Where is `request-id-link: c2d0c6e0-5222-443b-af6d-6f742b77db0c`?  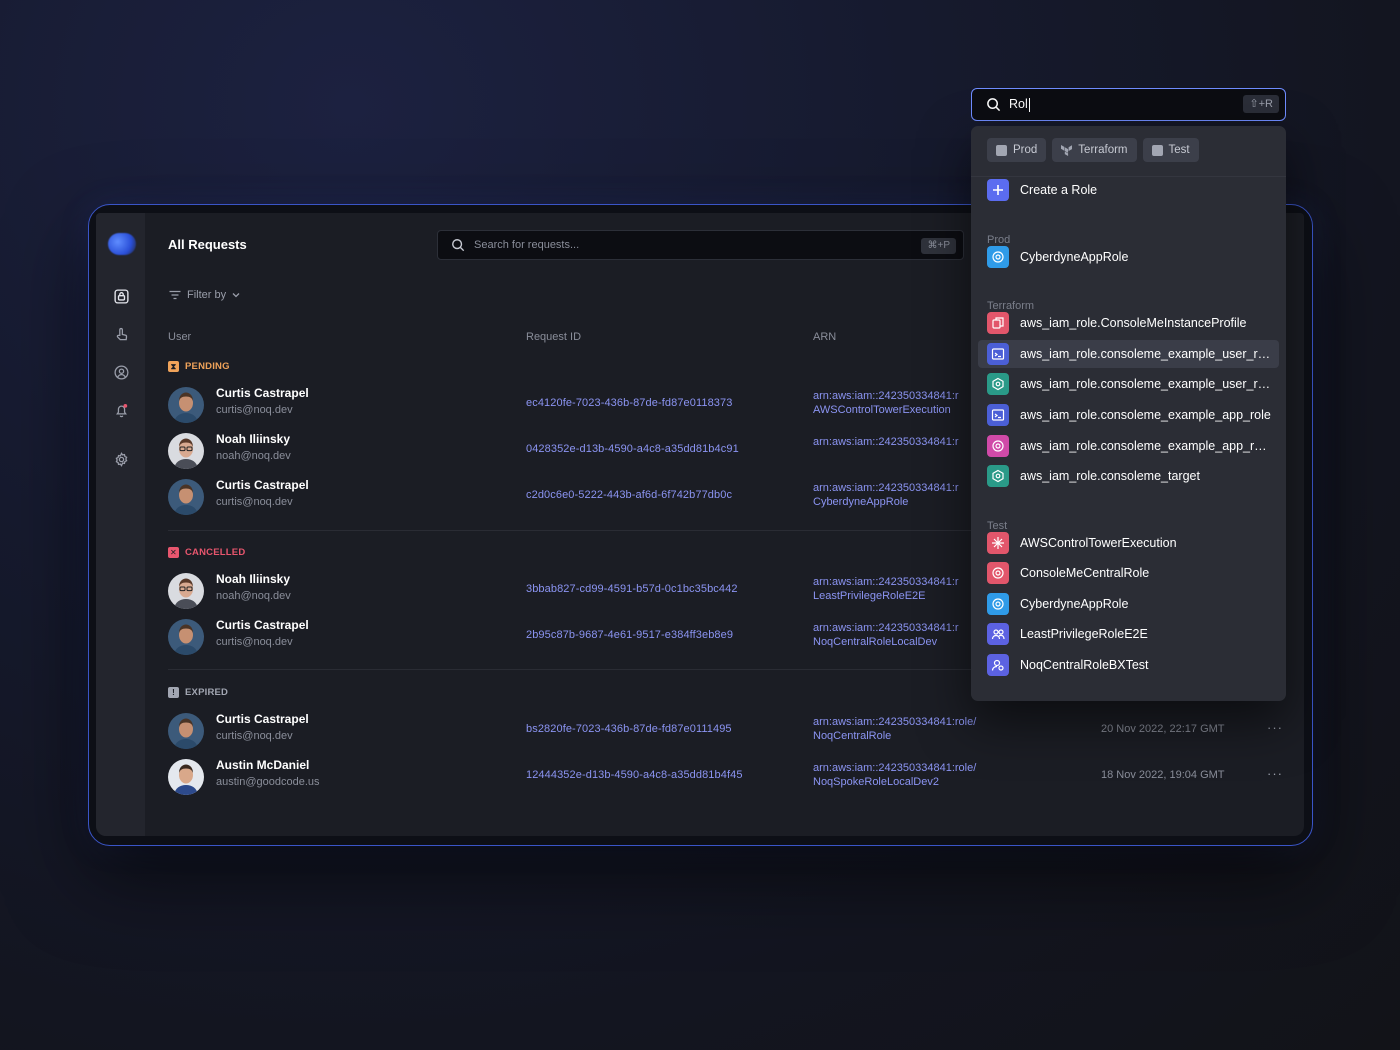 request-id-link: c2d0c6e0-5222-443b-af6d-6f742b77db0c is located at coordinates (629, 495).